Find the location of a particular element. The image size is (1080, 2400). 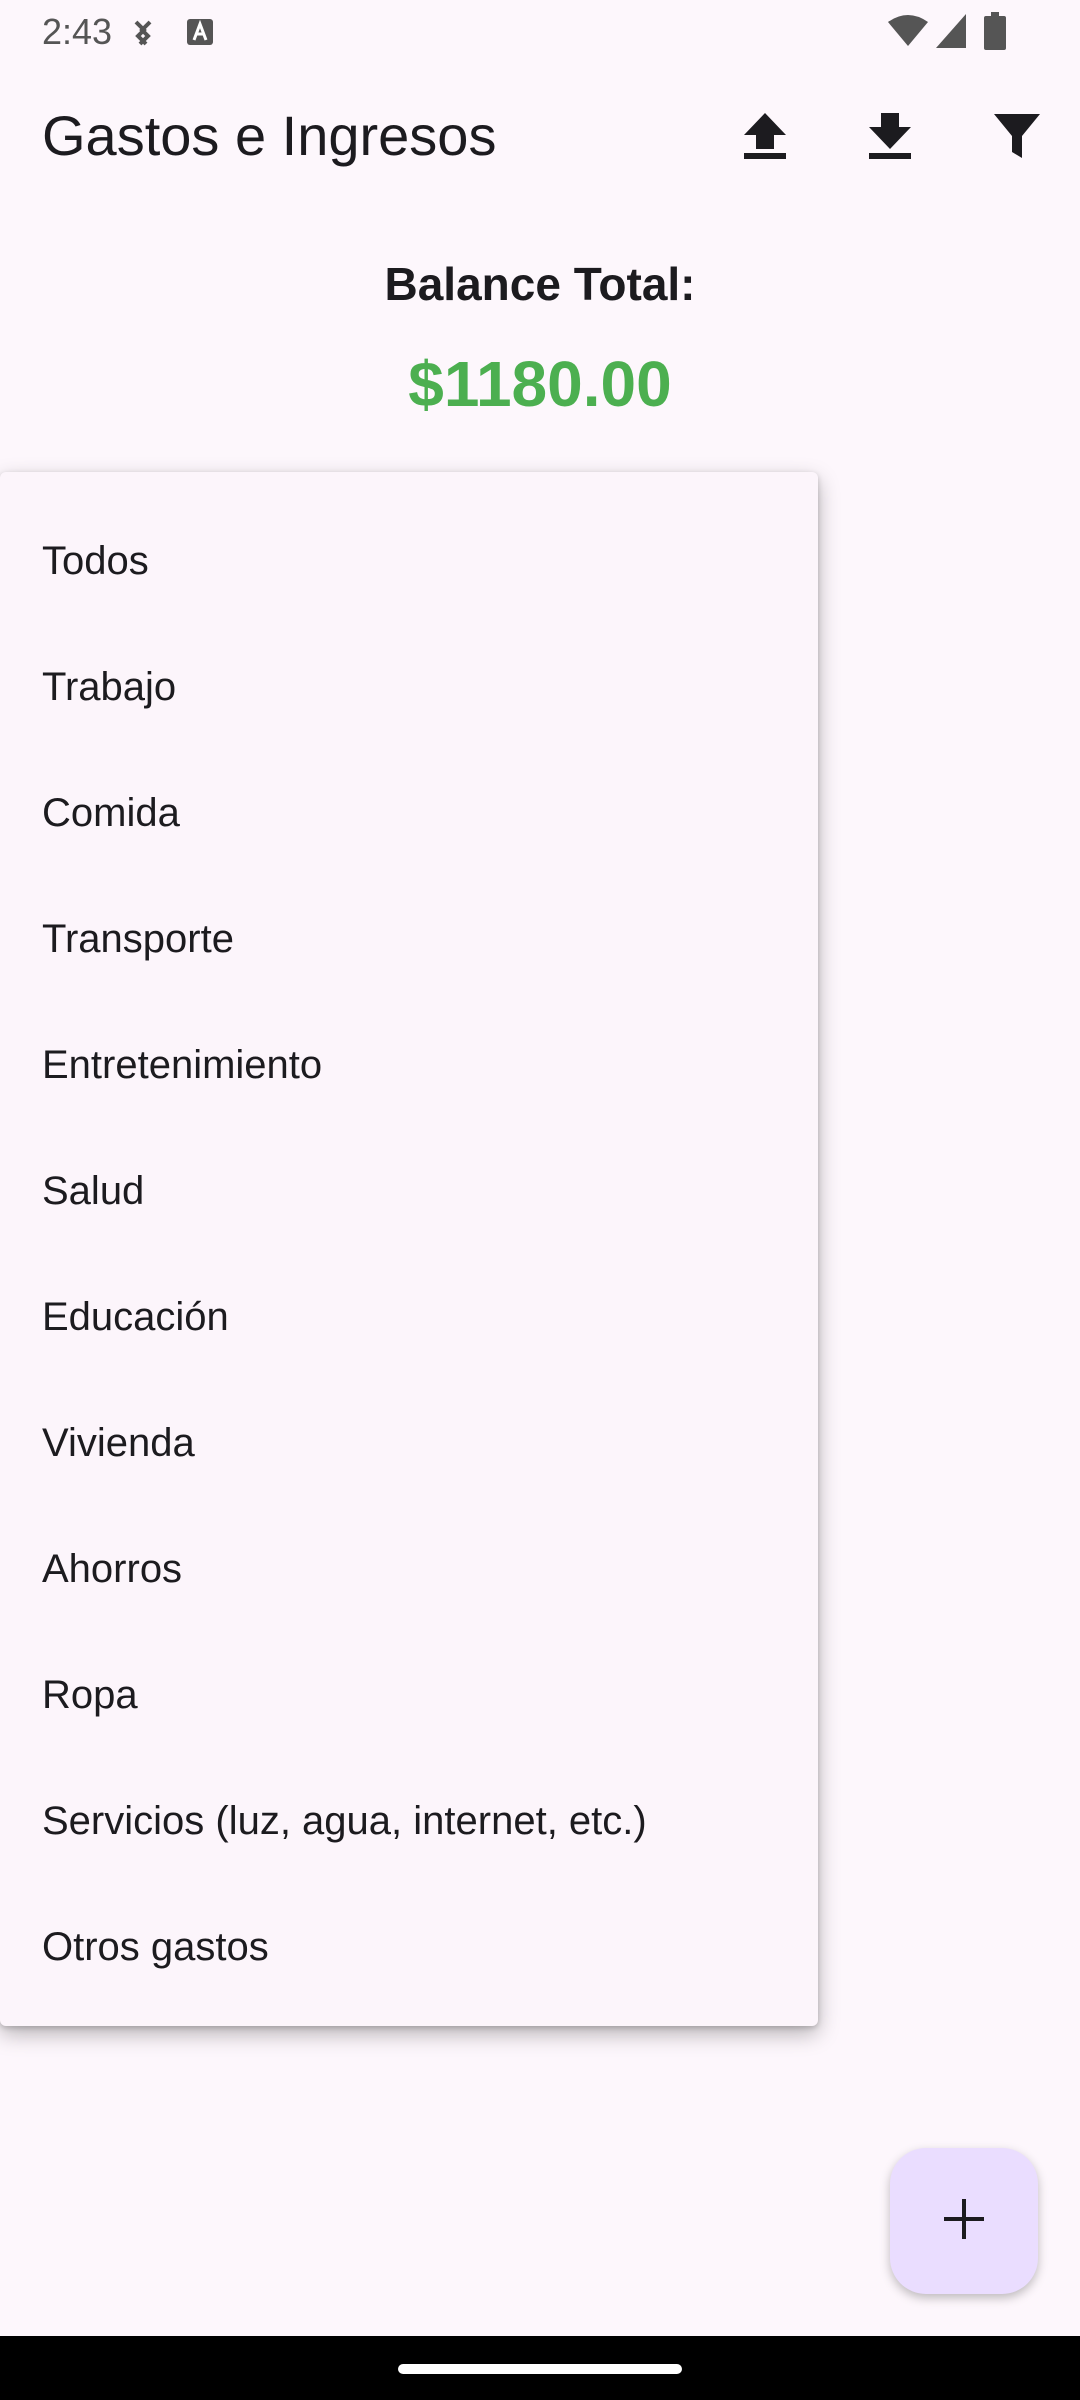

filter-button is located at coordinates (1017, 138).